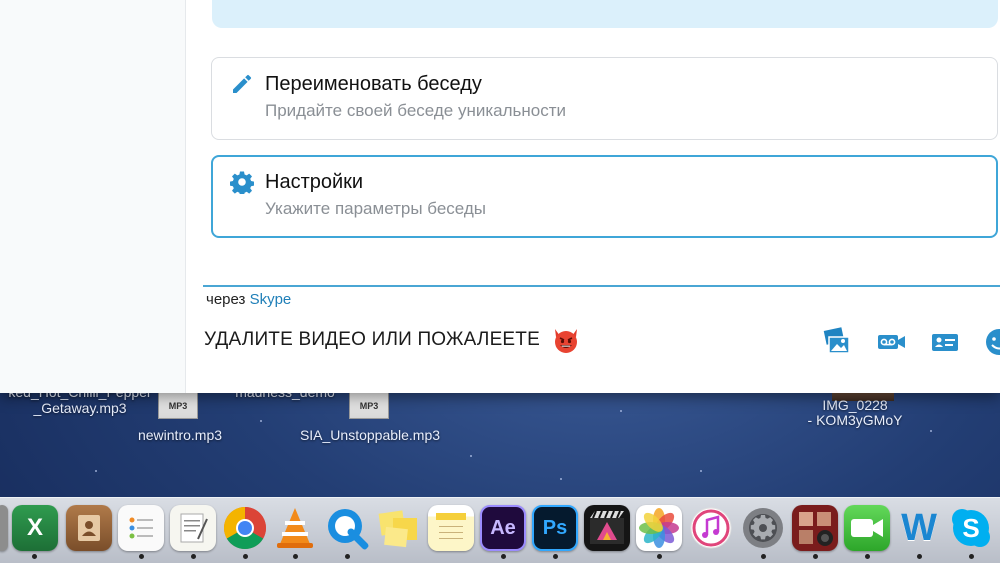  I want to click on app-label: Ps, so click(555, 527).